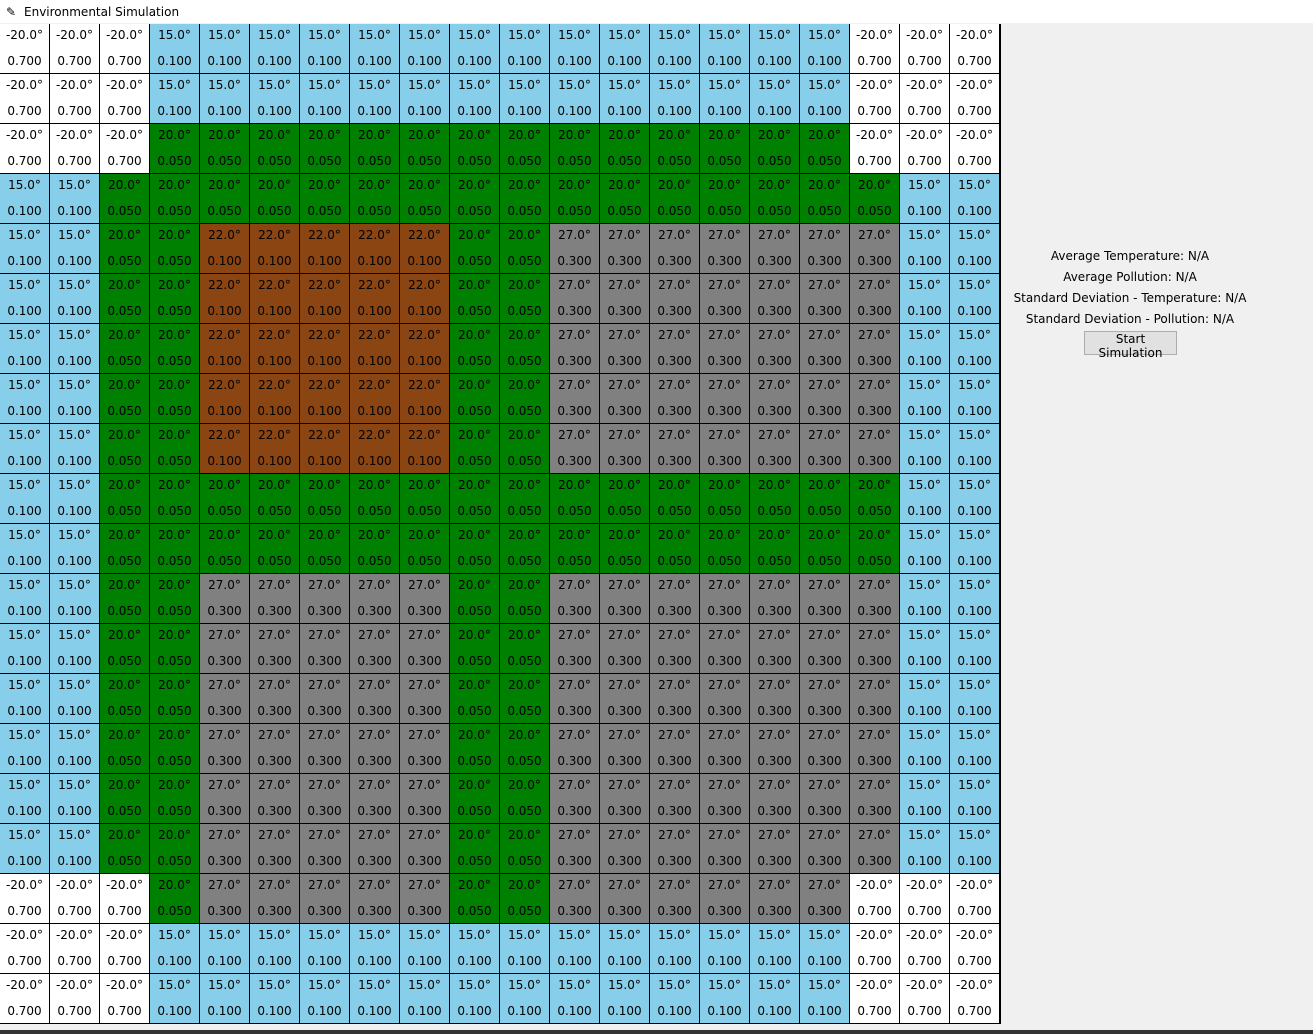 This screenshot has height=1034, width=1313. What do you see at coordinates (1130, 345) in the screenshot?
I see `start-simulation-button: Start Simulation` at bounding box center [1130, 345].